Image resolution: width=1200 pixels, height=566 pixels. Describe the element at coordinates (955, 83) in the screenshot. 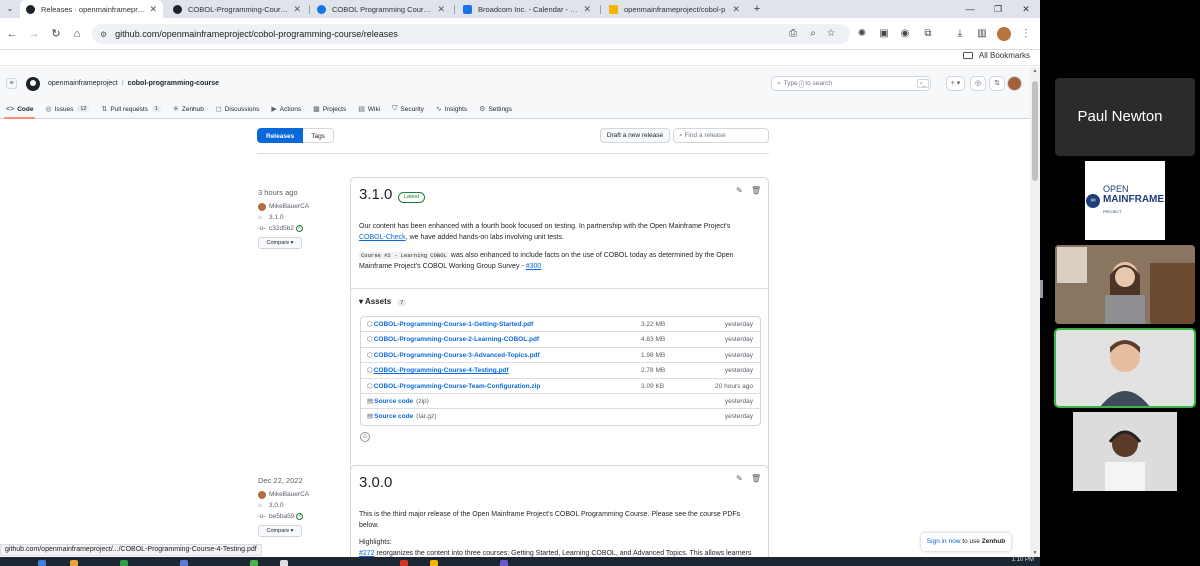

I see `create-new-button: + ▾` at that location.